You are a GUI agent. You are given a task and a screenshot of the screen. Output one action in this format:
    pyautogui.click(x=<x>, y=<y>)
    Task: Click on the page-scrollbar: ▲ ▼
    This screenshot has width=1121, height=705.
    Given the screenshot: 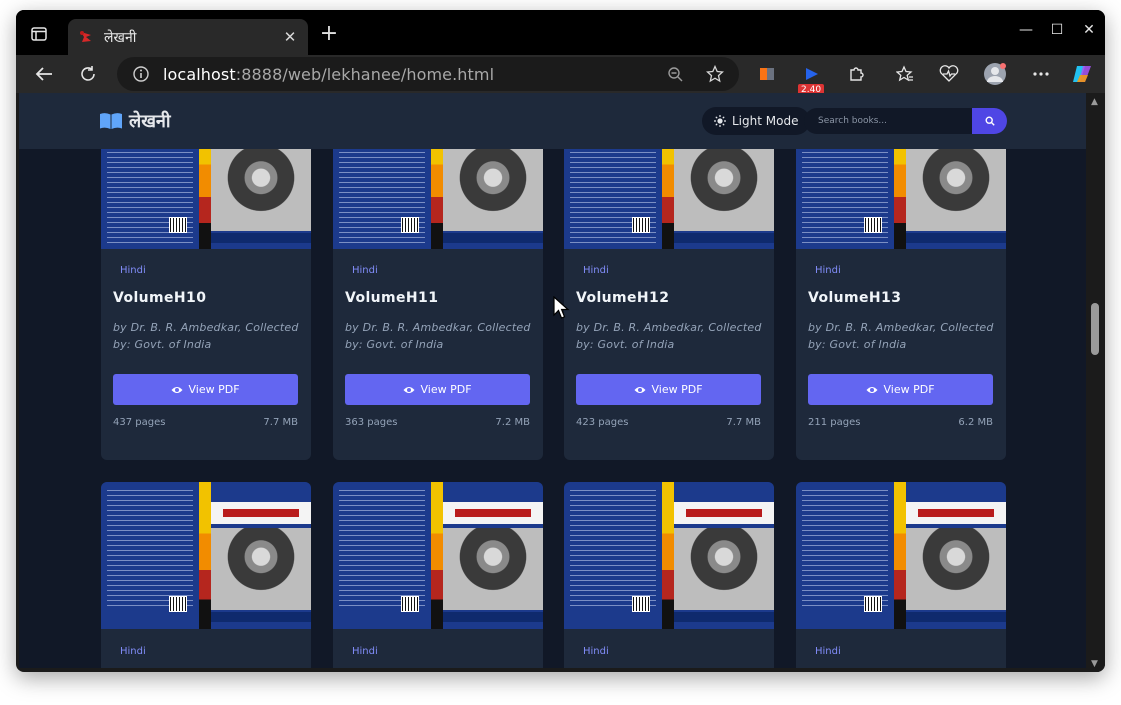 What is the action you would take?
    pyautogui.click(x=1095, y=382)
    